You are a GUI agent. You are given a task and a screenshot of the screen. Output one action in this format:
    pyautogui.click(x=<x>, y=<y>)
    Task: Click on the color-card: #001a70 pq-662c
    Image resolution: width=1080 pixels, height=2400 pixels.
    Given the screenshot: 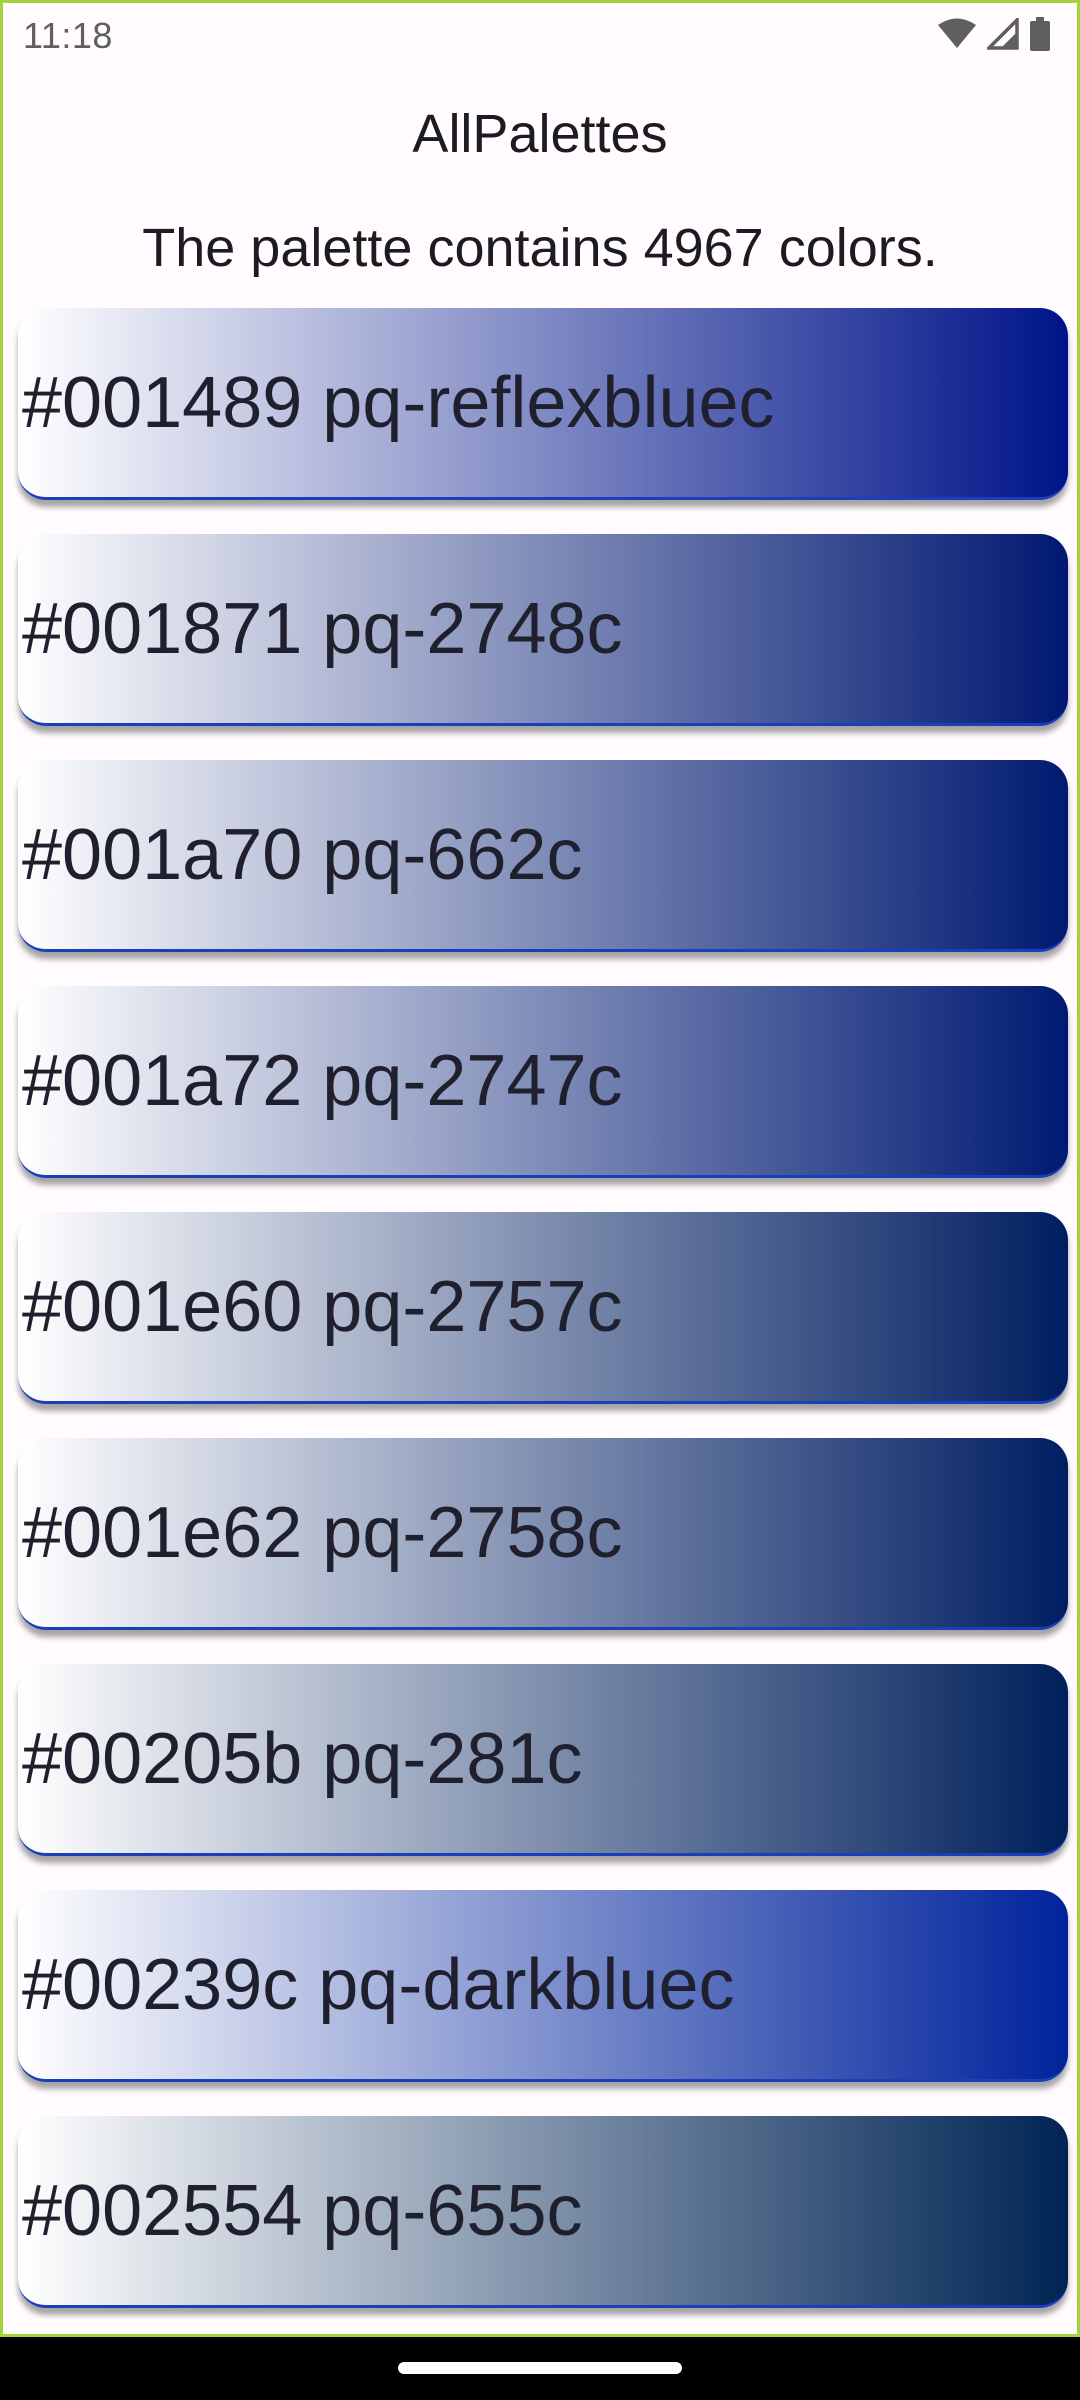 What is the action you would take?
    pyautogui.click(x=543, y=856)
    